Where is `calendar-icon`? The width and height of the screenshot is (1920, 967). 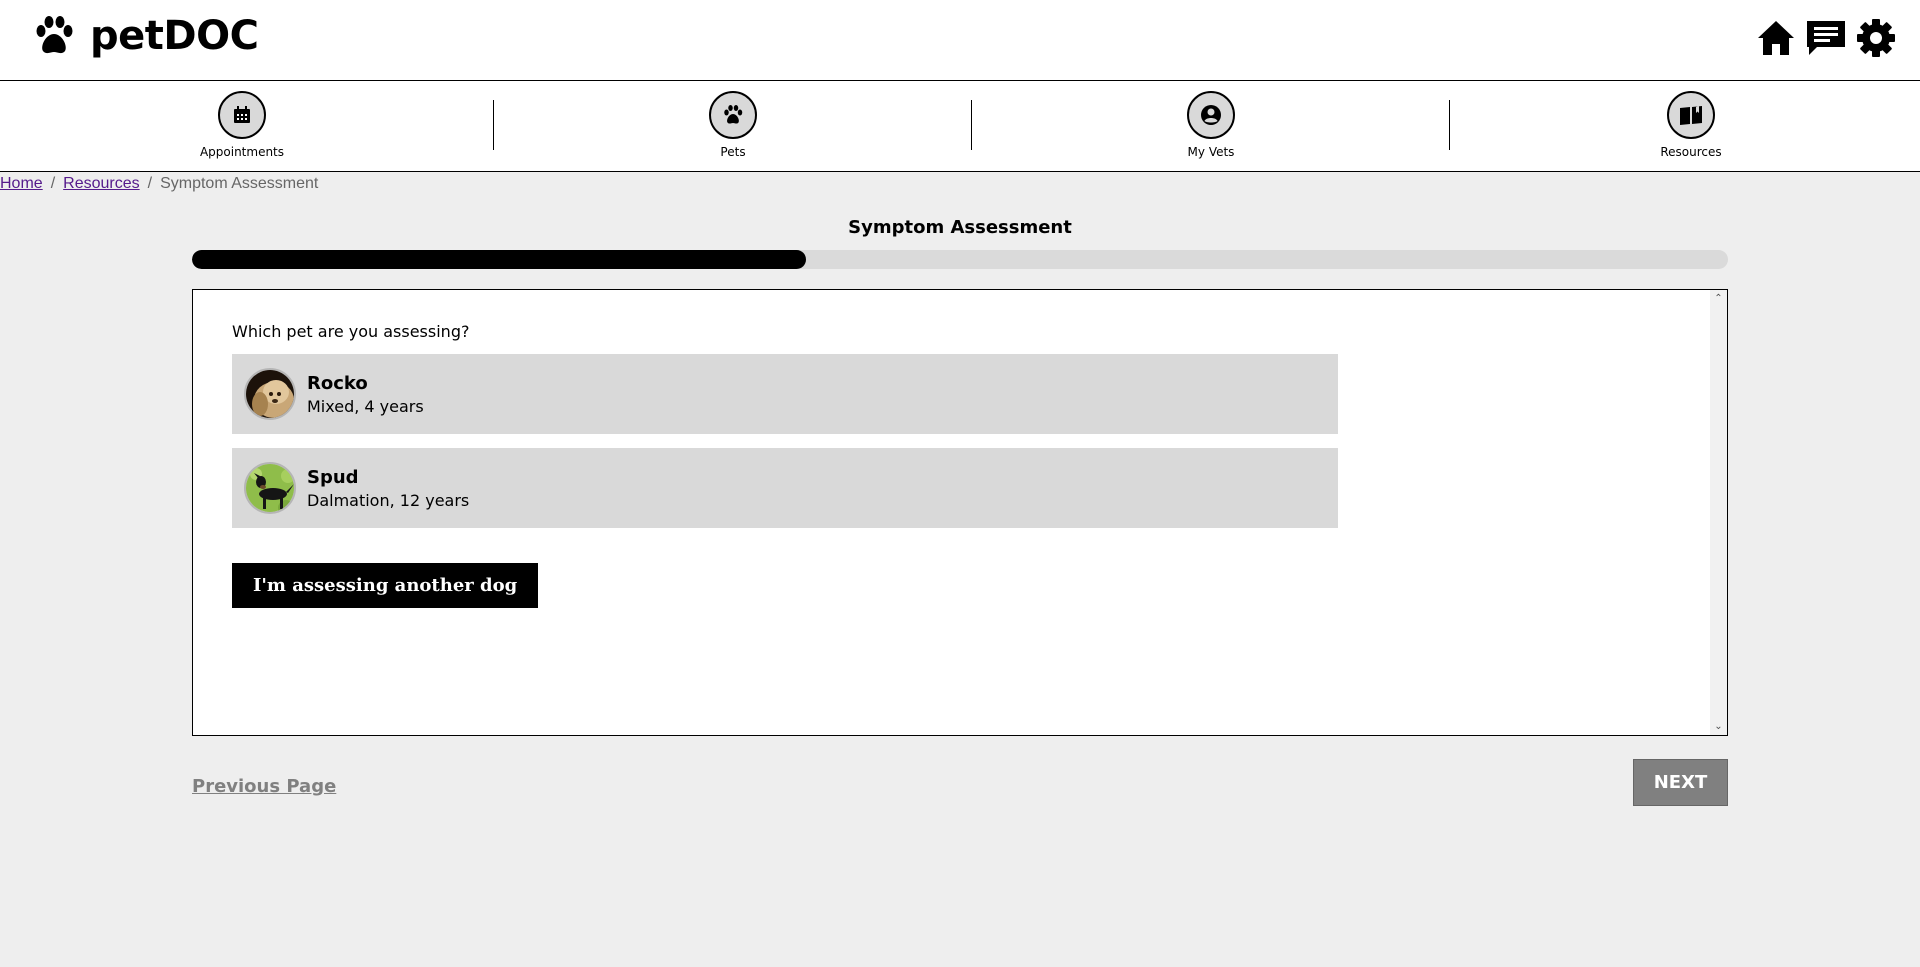 calendar-icon is located at coordinates (242, 115).